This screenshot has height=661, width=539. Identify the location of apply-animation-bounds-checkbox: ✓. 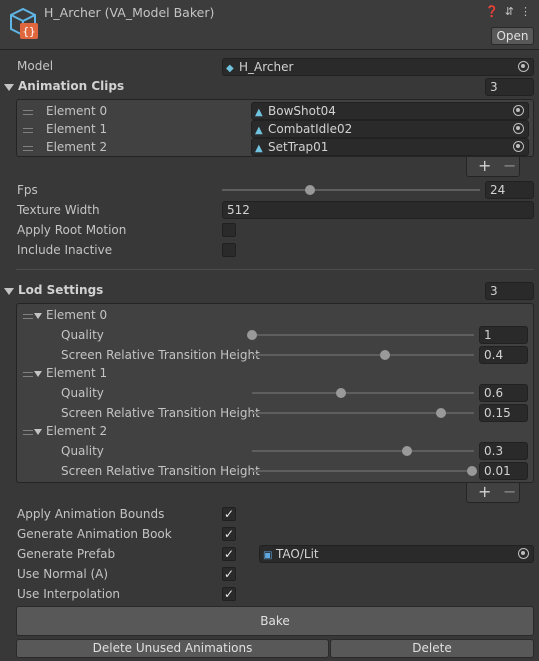
(229, 514).